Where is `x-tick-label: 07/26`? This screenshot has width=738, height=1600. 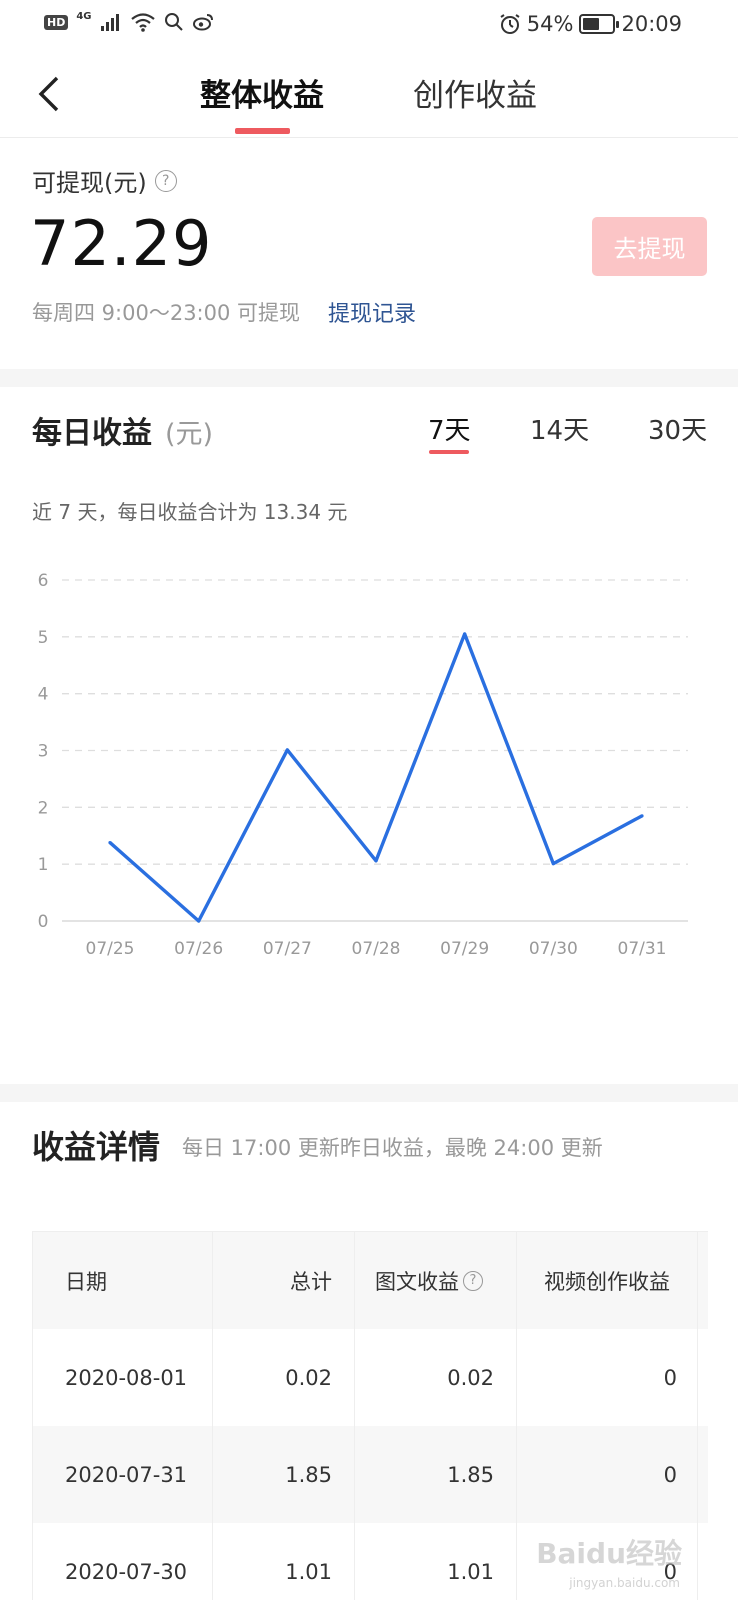 x-tick-label: 07/26 is located at coordinates (198, 949).